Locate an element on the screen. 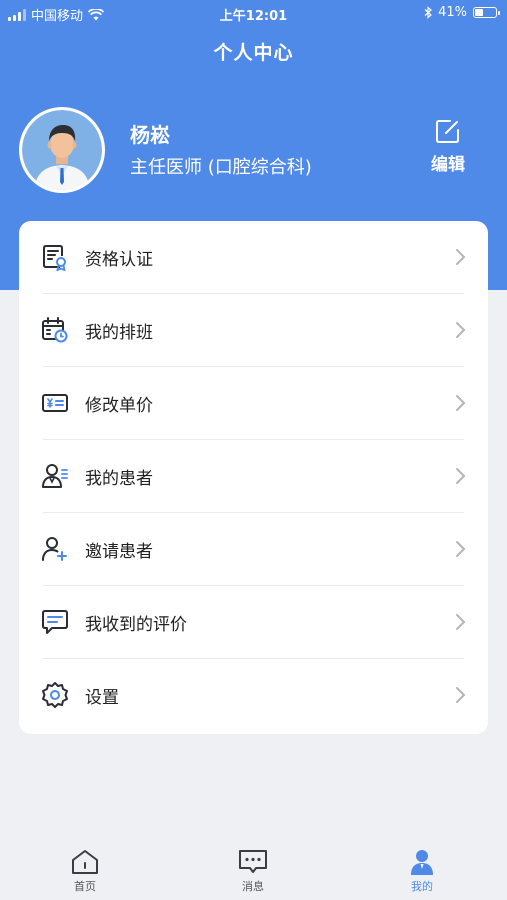  battery-fill is located at coordinates (479, 12).